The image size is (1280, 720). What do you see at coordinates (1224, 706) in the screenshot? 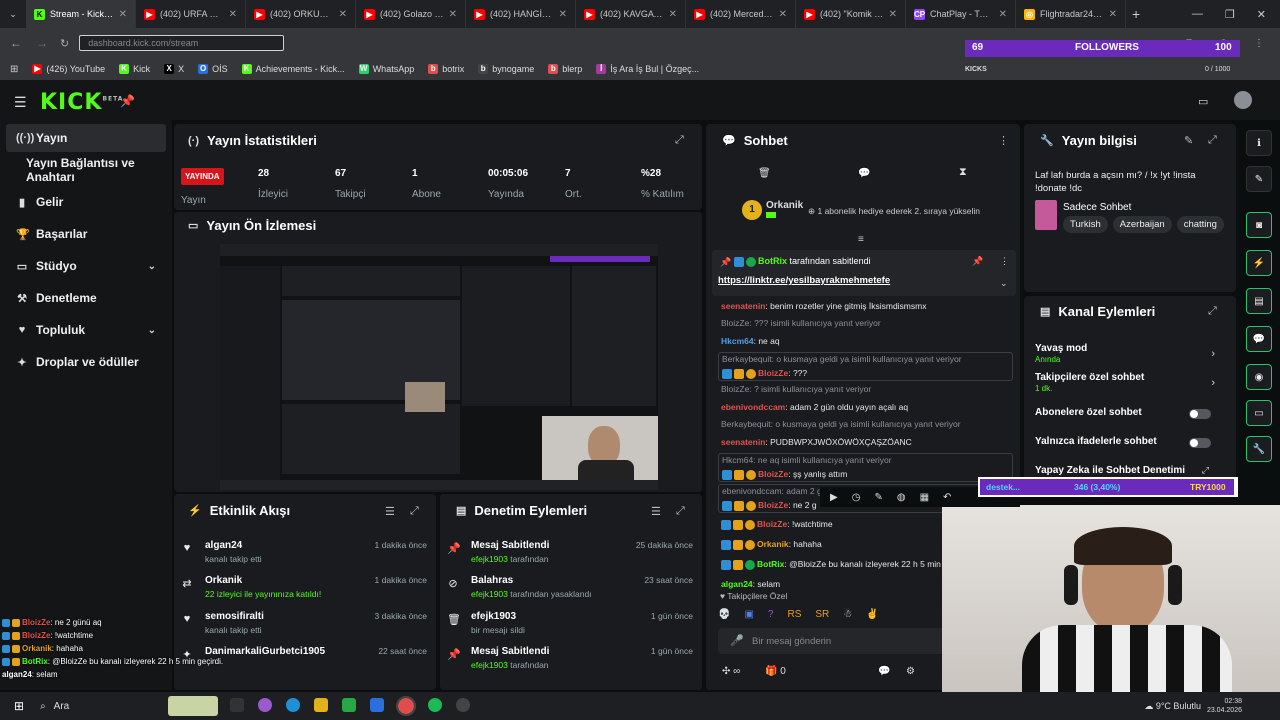
I see `clock: 02:38 23.04.2026` at bounding box center [1224, 706].